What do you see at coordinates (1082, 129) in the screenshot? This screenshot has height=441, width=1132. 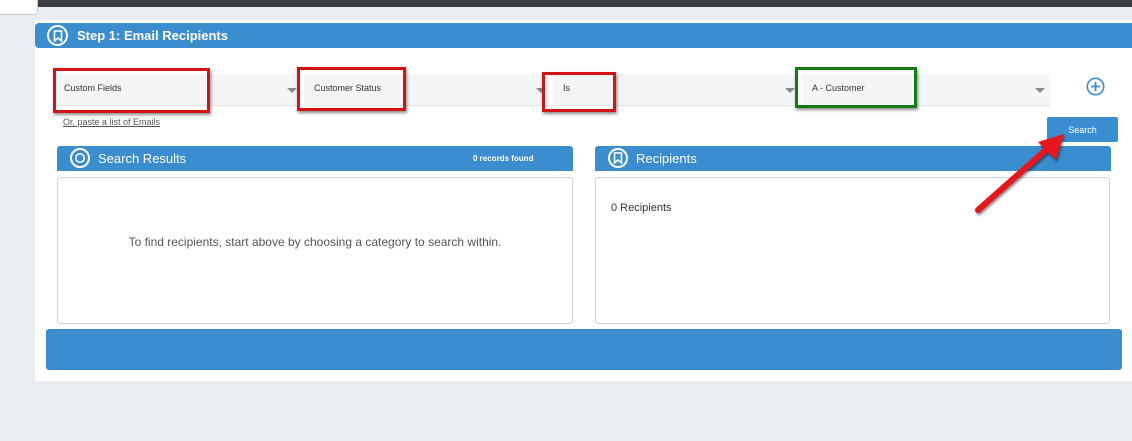 I see `search-button: Search` at bounding box center [1082, 129].